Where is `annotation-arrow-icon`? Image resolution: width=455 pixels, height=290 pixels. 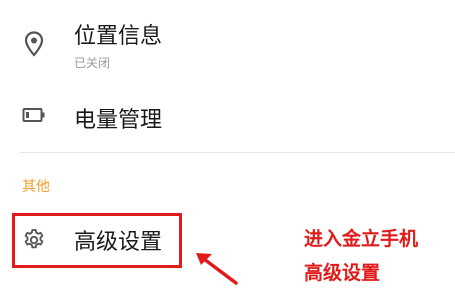 annotation-arrow-icon is located at coordinates (217, 269).